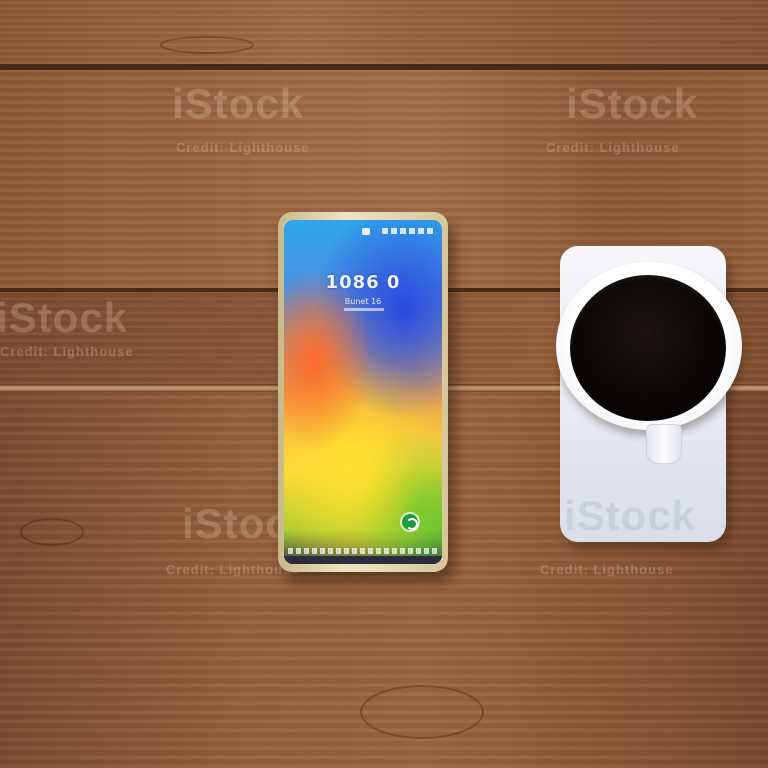 Image resolution: width=768 pixels, height=768 pixels. Describe the element at coordinates (363, 560) in the screenshot. I see `phone-nav-bar` at that location.